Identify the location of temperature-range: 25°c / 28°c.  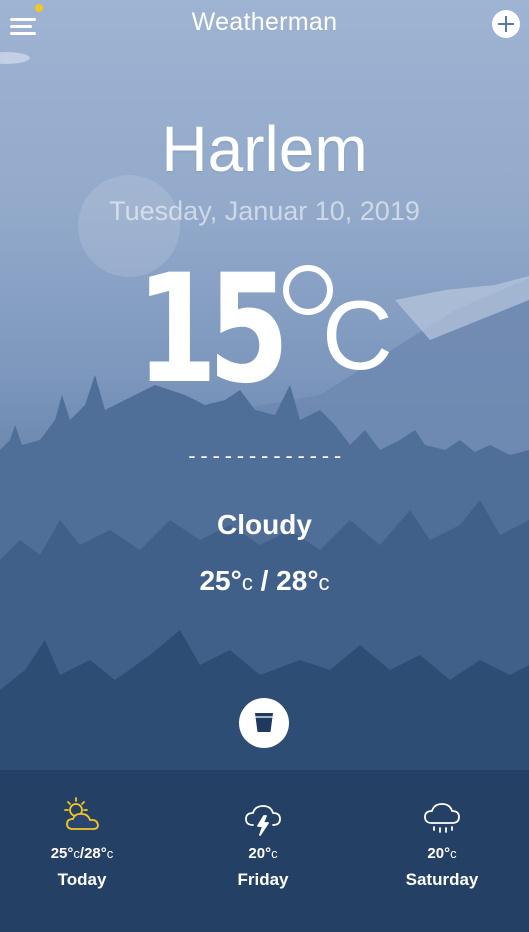
(264, 581).